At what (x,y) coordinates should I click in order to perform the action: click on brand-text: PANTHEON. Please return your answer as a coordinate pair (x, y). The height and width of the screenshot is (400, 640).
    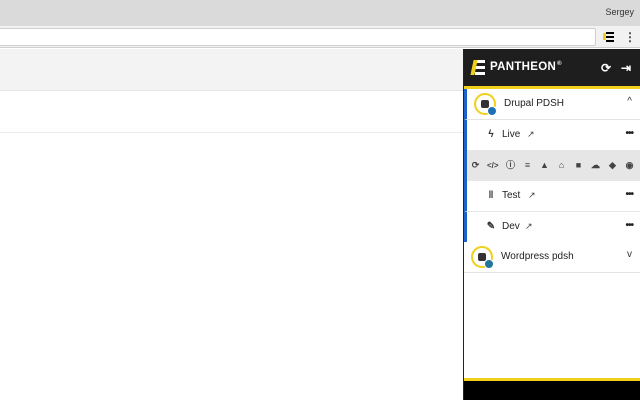
    Looking at the image, I should click on (523, 67).